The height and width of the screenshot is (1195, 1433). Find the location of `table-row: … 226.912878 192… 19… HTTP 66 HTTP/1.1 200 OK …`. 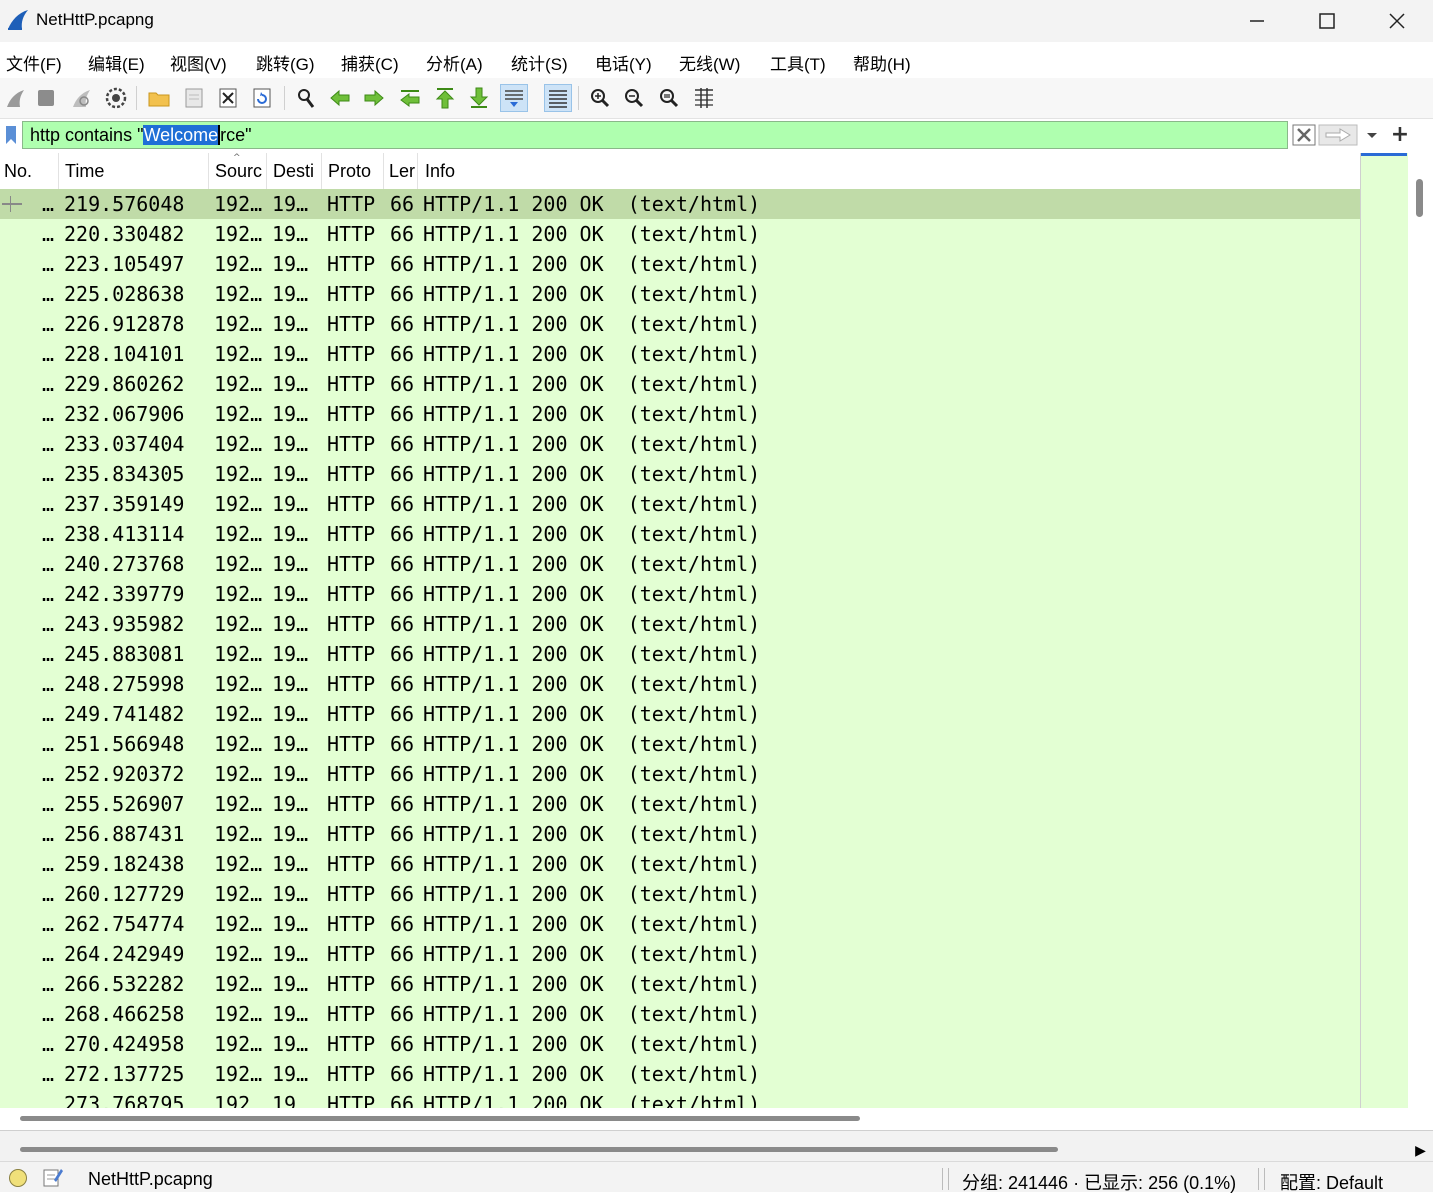

table-row: … 226.912878 192… 19… HTTP 66 HTTP/1.1 200 OK … is located at coordinates (680, 324).